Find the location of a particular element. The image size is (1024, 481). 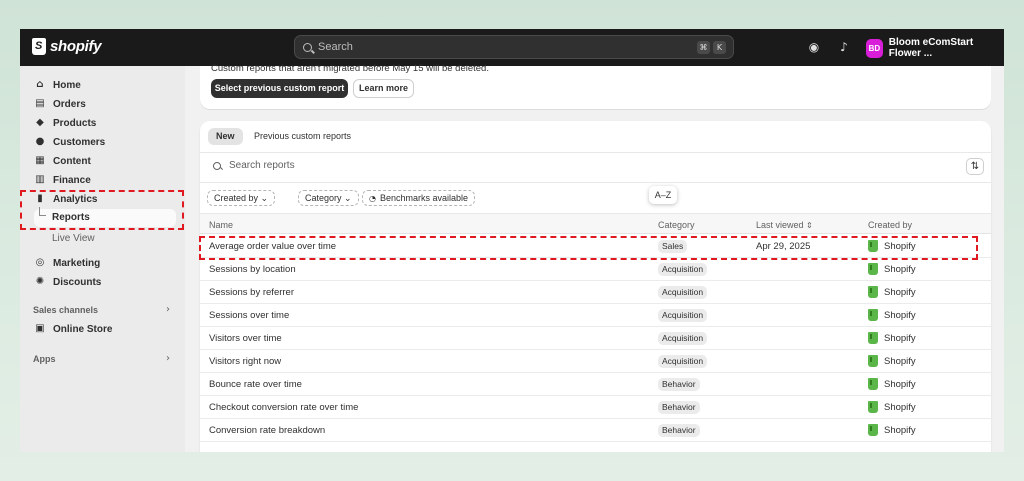

home-icon: ⌂ is located at coordinates (40, 84).